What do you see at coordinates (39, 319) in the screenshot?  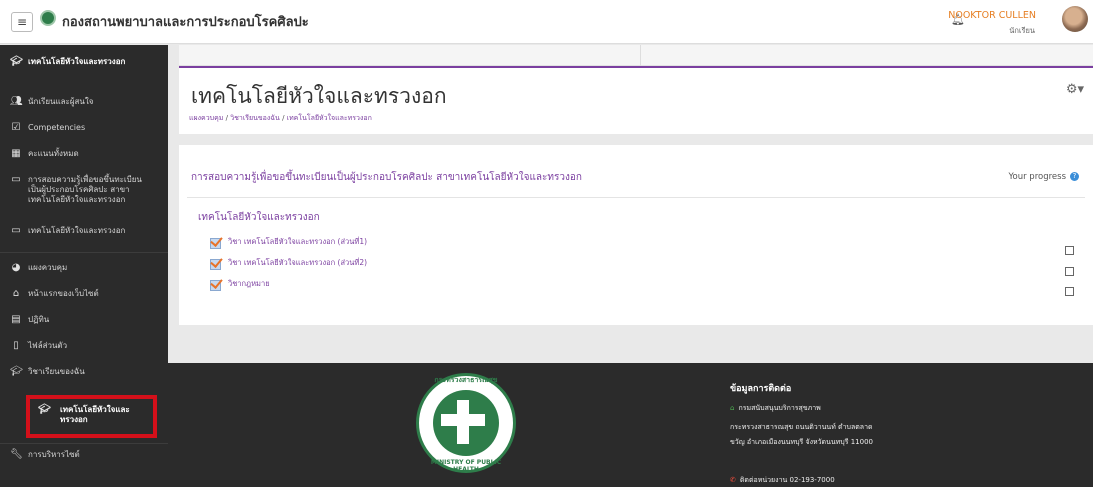 I see `sidebar-item-label: ปฏิทิน` at bounding box center [39, 319].